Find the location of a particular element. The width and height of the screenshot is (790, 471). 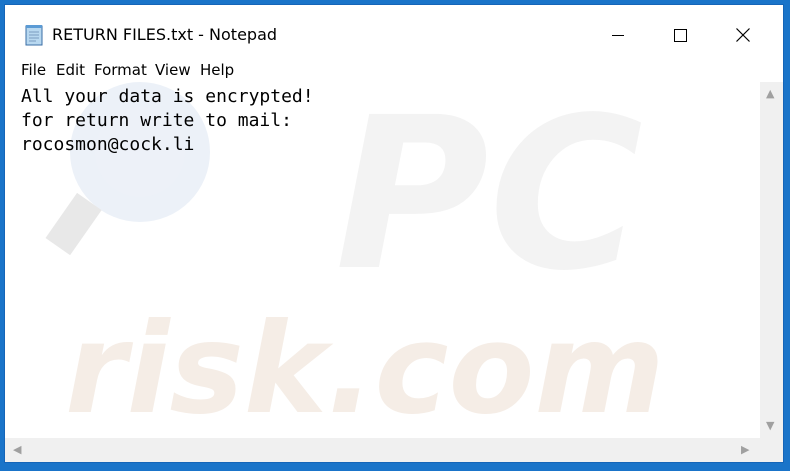

window-title: RETURN FILES.txt - Notepad is located at coordinates (165, 34).